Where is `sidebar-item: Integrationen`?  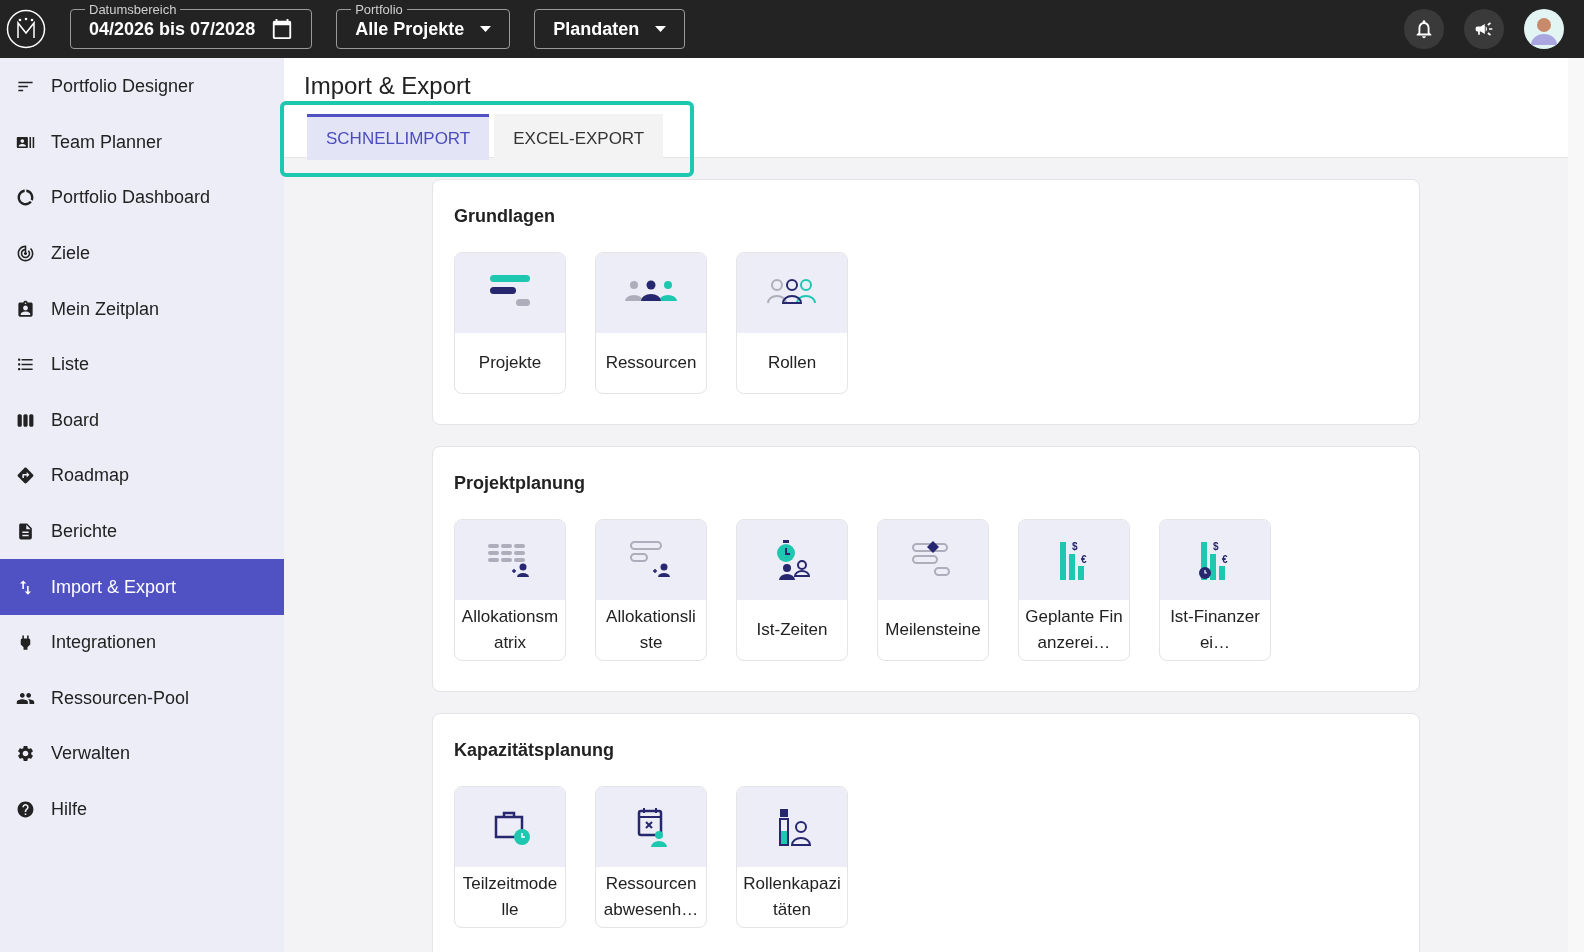
sidebar-item: Integrationen is located at coordinates (142, 642).